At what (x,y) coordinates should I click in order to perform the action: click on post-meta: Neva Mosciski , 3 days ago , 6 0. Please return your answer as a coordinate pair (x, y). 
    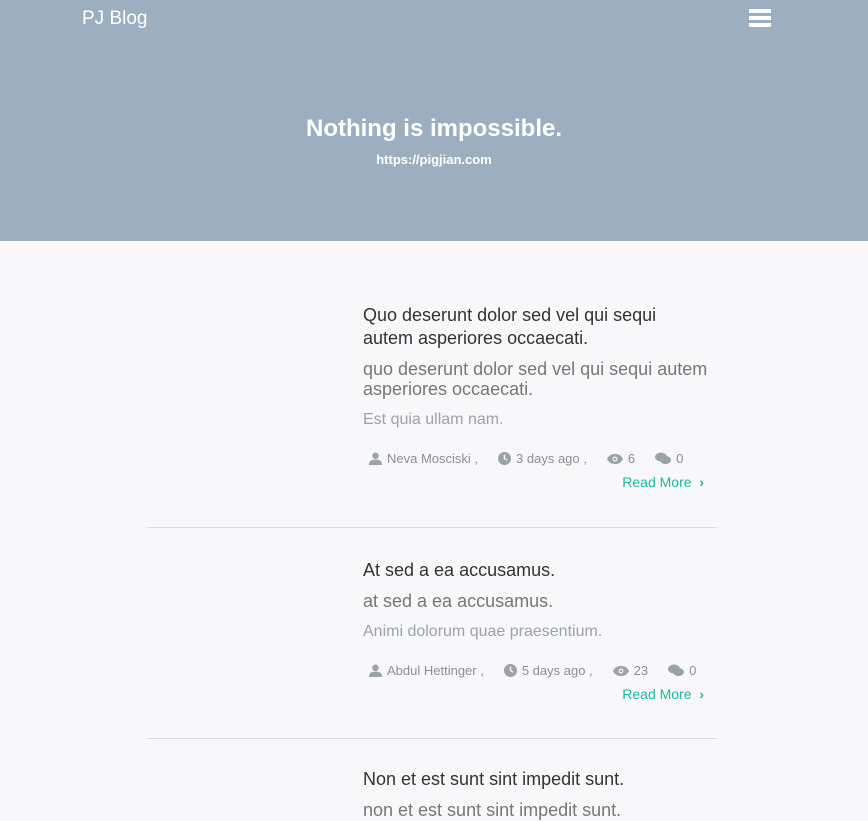
    Looking at the image, I should click on (535, 458).